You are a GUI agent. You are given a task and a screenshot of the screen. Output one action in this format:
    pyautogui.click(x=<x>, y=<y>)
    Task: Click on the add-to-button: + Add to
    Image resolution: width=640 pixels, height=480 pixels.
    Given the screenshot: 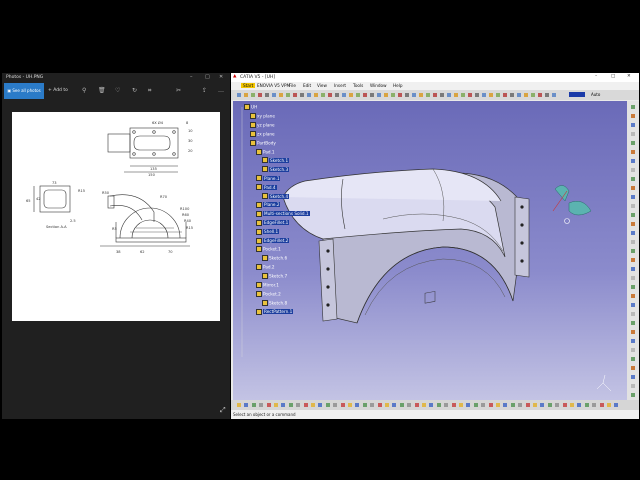 What is the action you would take?
    pyautogui.click(x=58, y=91)
    